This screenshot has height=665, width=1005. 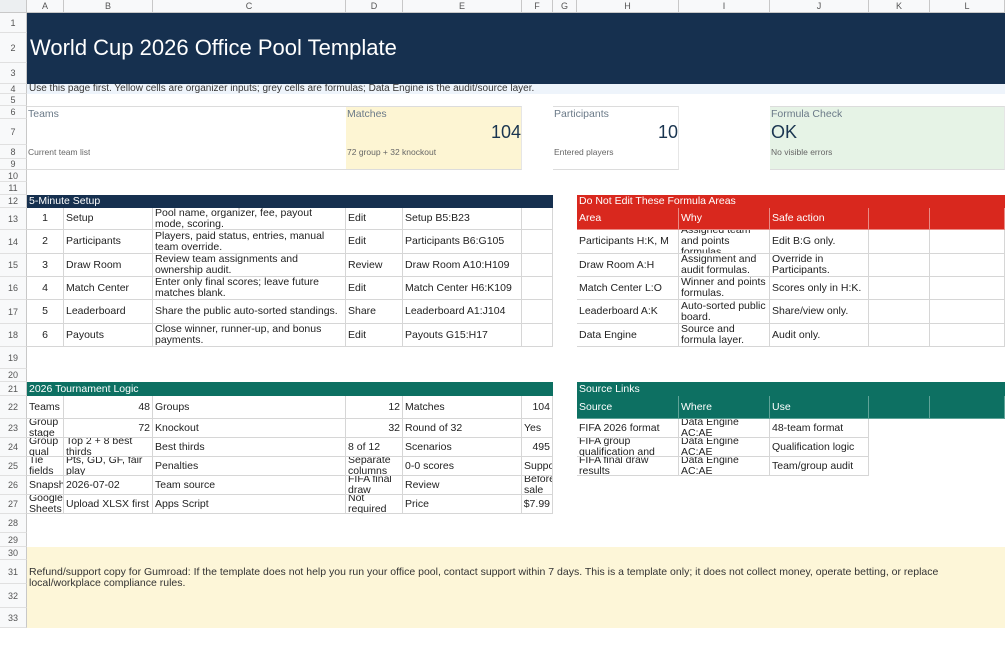 What do you see at coordinates (249, 407) in the screenshot?
I see `logic-cell: Groups` at bounding box center [249, 407].